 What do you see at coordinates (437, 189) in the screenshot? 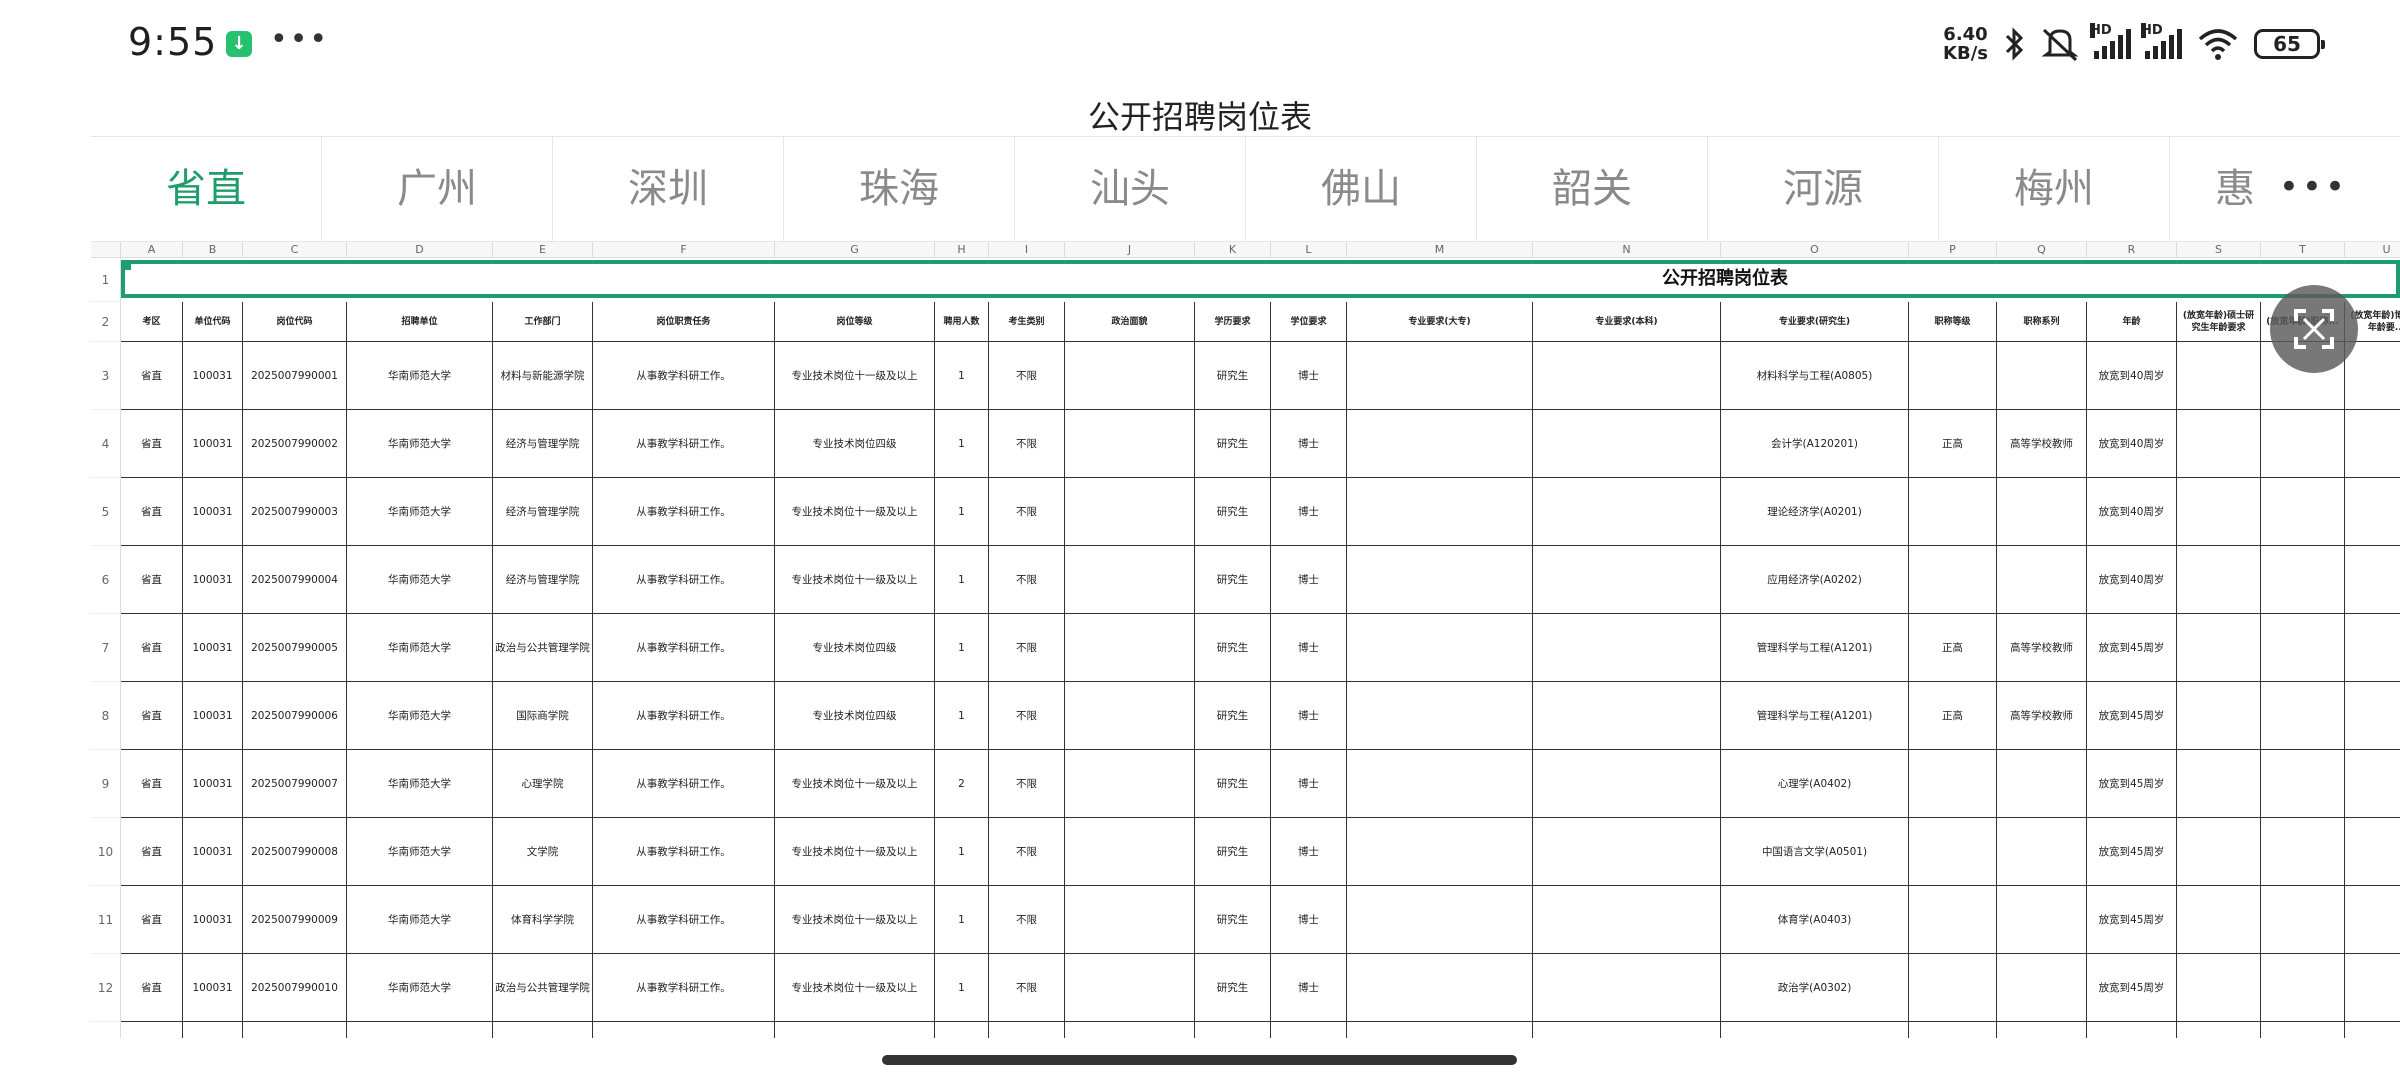
I see `tab-1: 广州` at bounding box center [437, 189].